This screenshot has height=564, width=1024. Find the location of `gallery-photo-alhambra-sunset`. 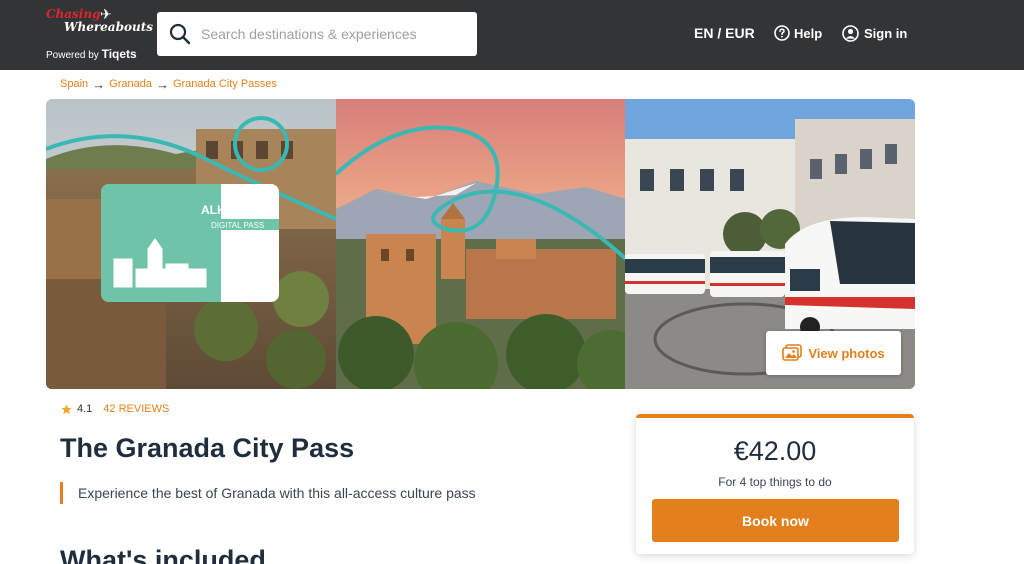

gallery-photo-alhambra-sunset is located at coordinates (480, 244).